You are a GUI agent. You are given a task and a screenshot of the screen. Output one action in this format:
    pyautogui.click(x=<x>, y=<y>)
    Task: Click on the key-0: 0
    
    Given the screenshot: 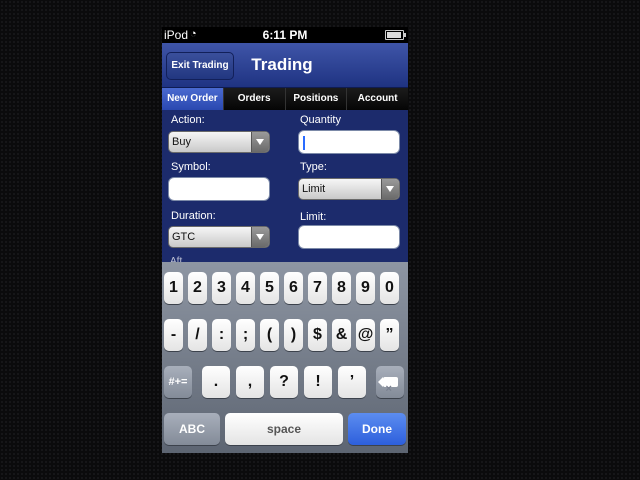 What is the action you would take?
    pyautogui.click(x=389, y=288)
    